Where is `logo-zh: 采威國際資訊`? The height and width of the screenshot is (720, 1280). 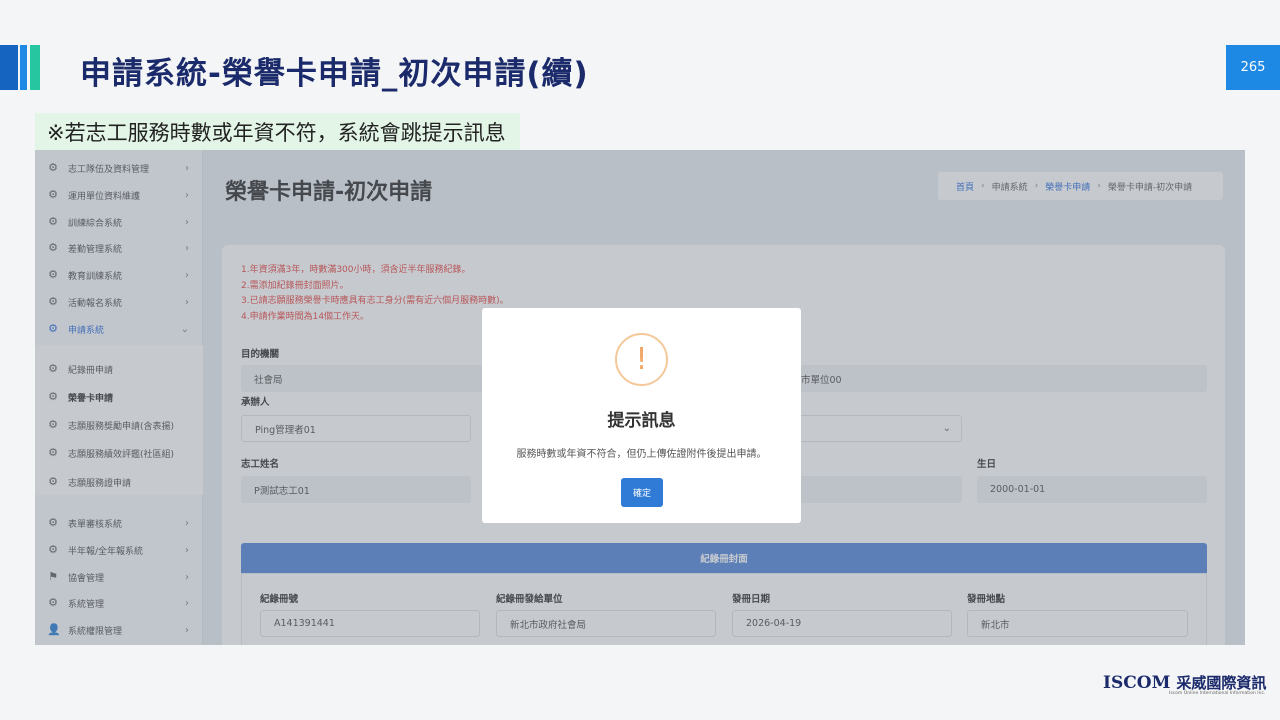
logo-zh: 采威國際資訊 is located at coordinates (1221, 683).